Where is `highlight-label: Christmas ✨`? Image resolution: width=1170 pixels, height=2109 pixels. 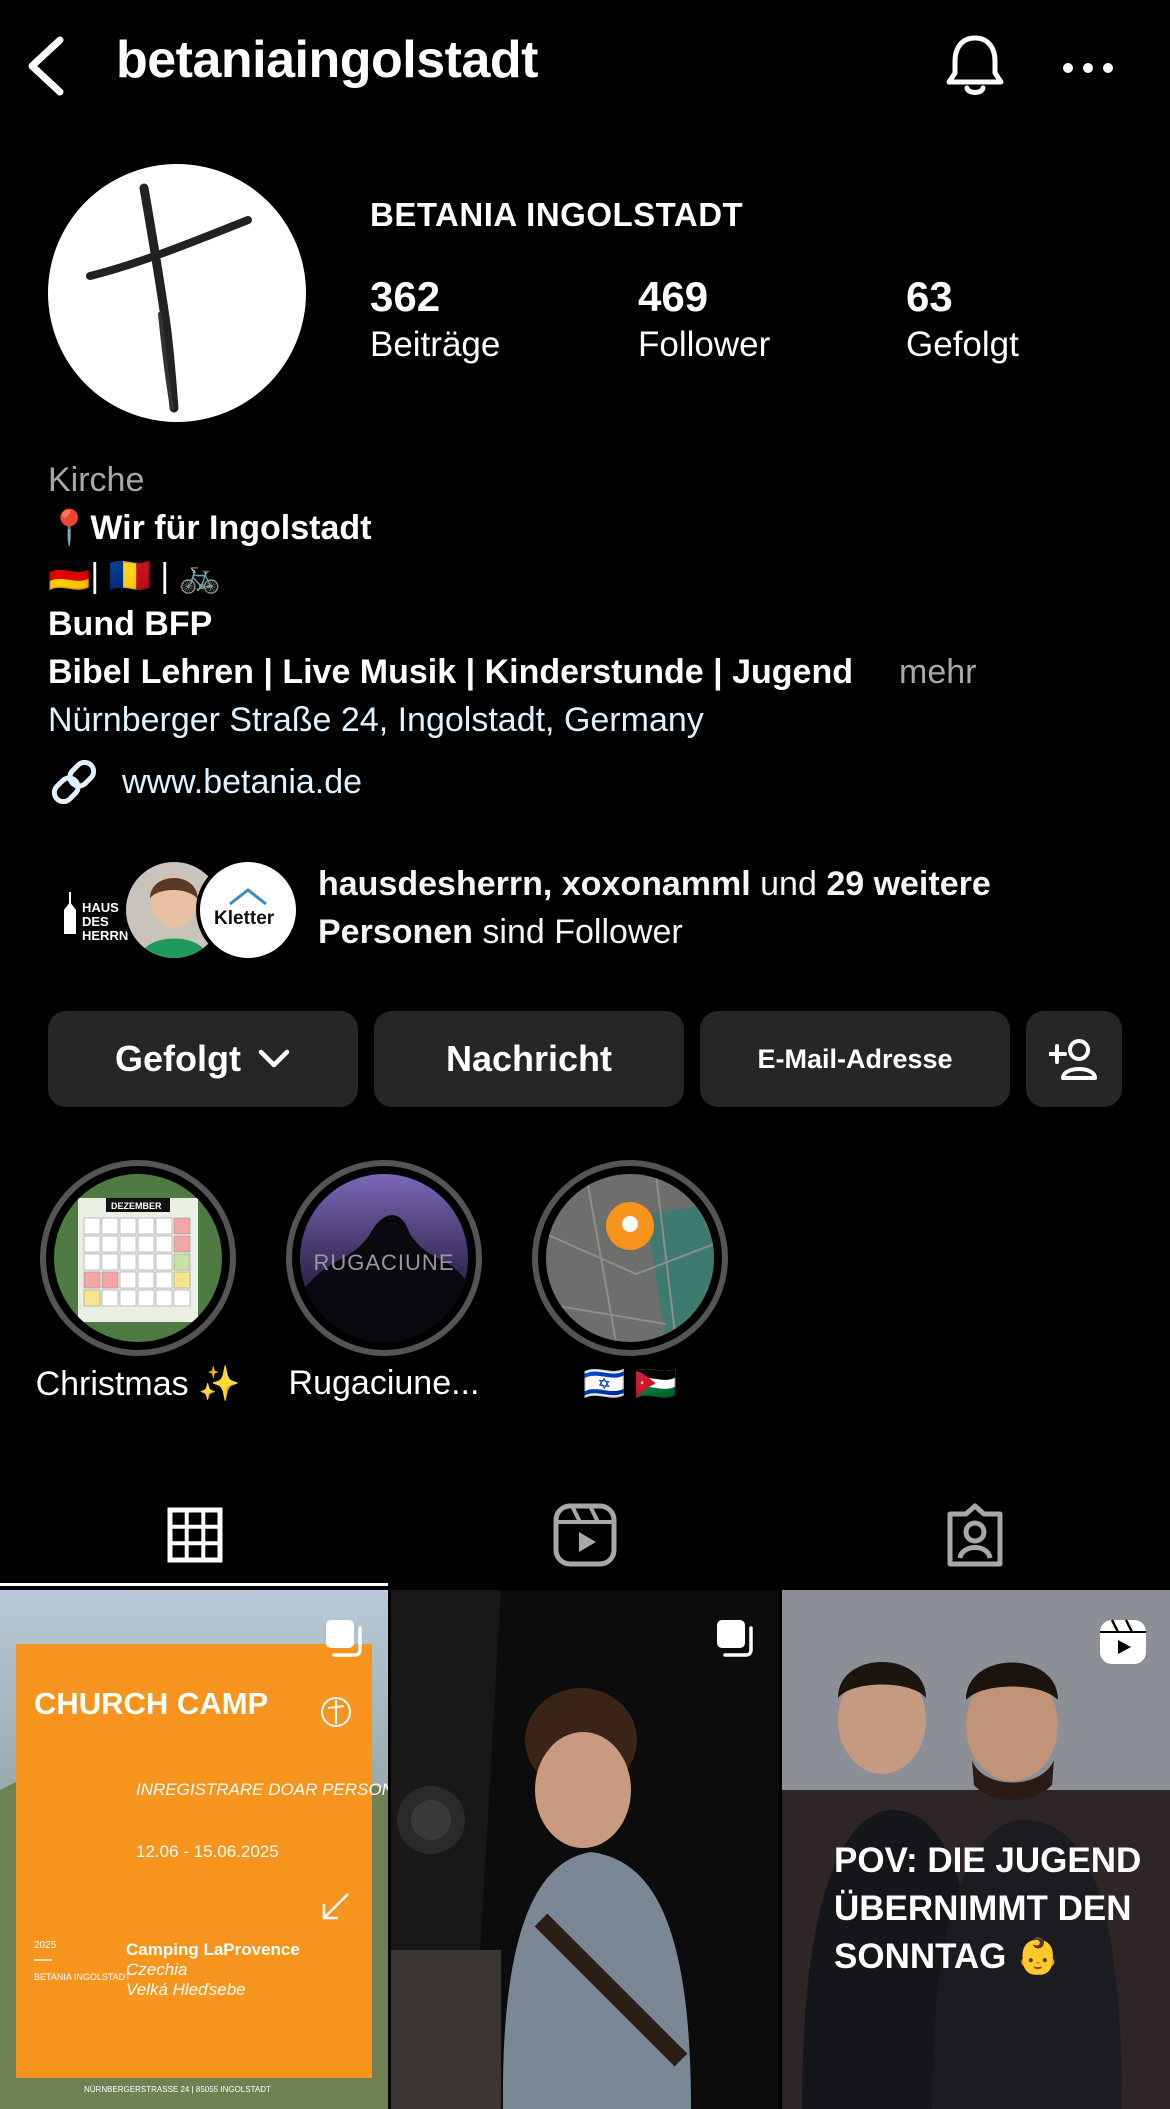
highlight-label: Christmas ✨ is located at coordinates (138, 1384).